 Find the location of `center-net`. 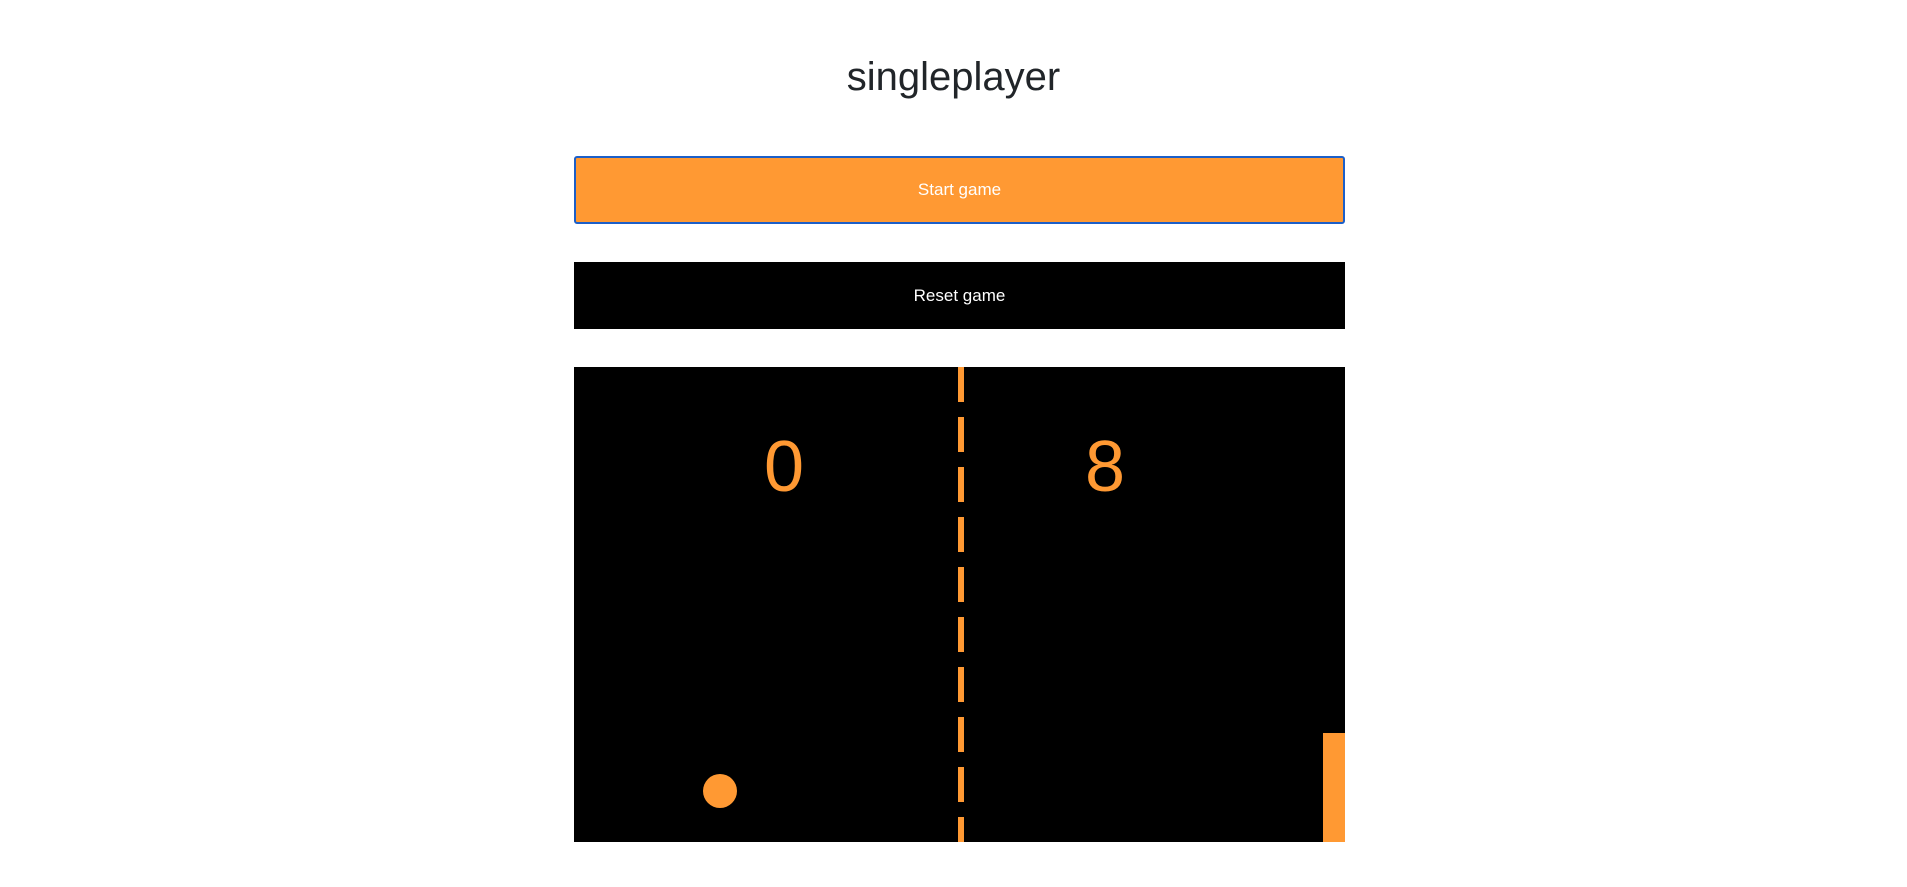

center-net is located at coordinates (961, 604).